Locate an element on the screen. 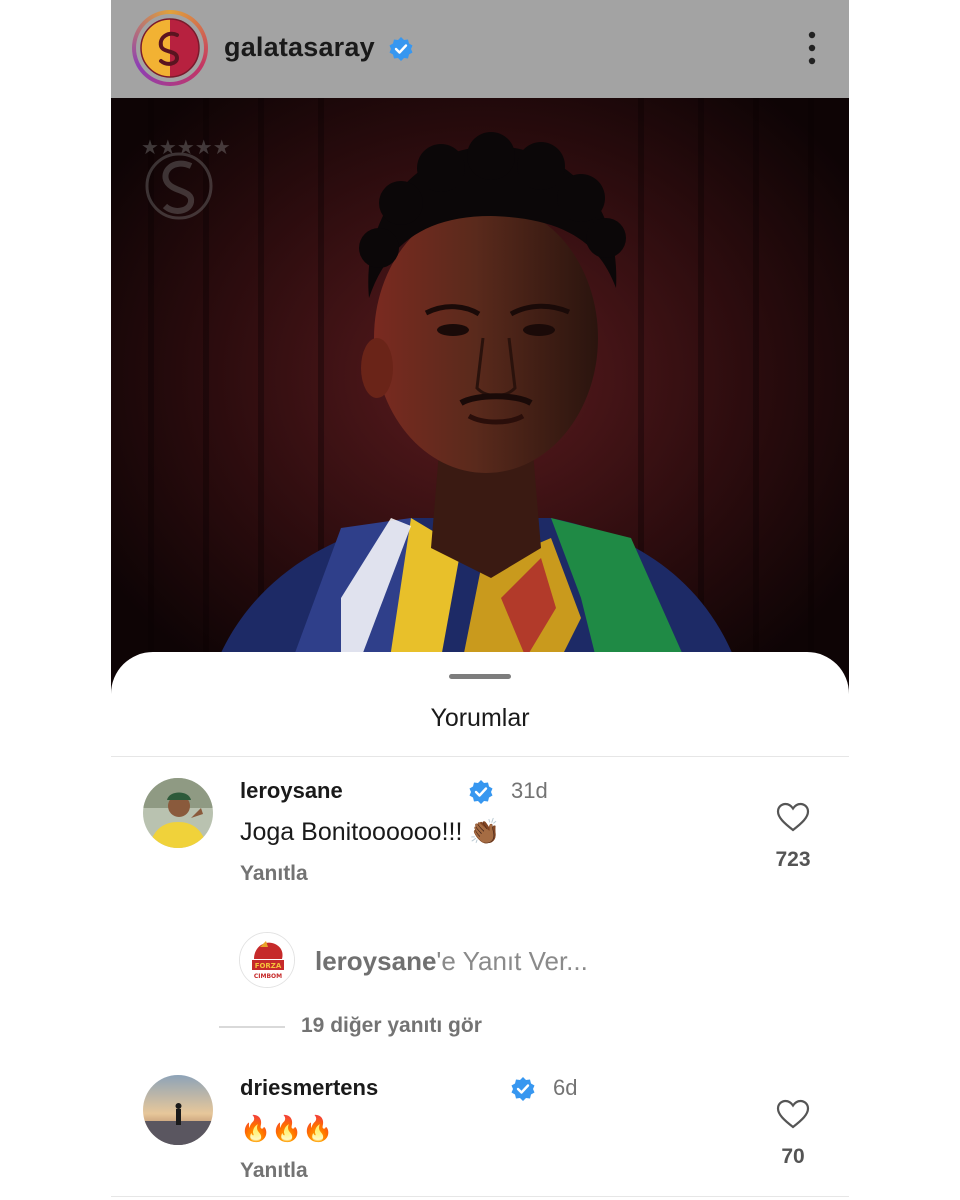  sheet-drag-handle is located at coordinates (480, 676).